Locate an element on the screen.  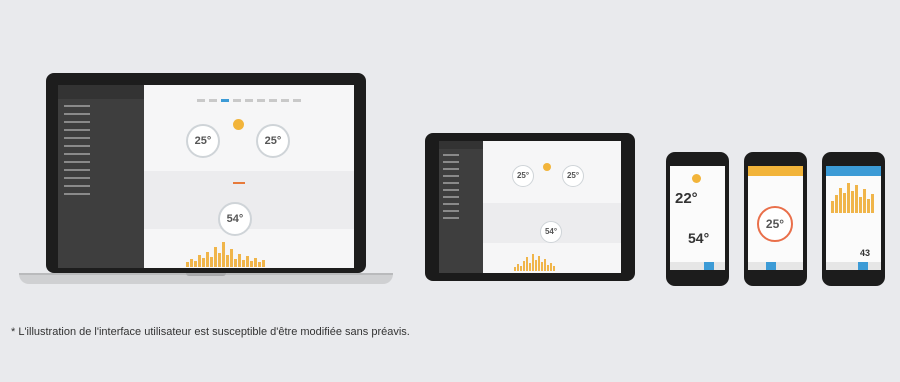
phone1-tabbar is located at coordinates (697, 266).